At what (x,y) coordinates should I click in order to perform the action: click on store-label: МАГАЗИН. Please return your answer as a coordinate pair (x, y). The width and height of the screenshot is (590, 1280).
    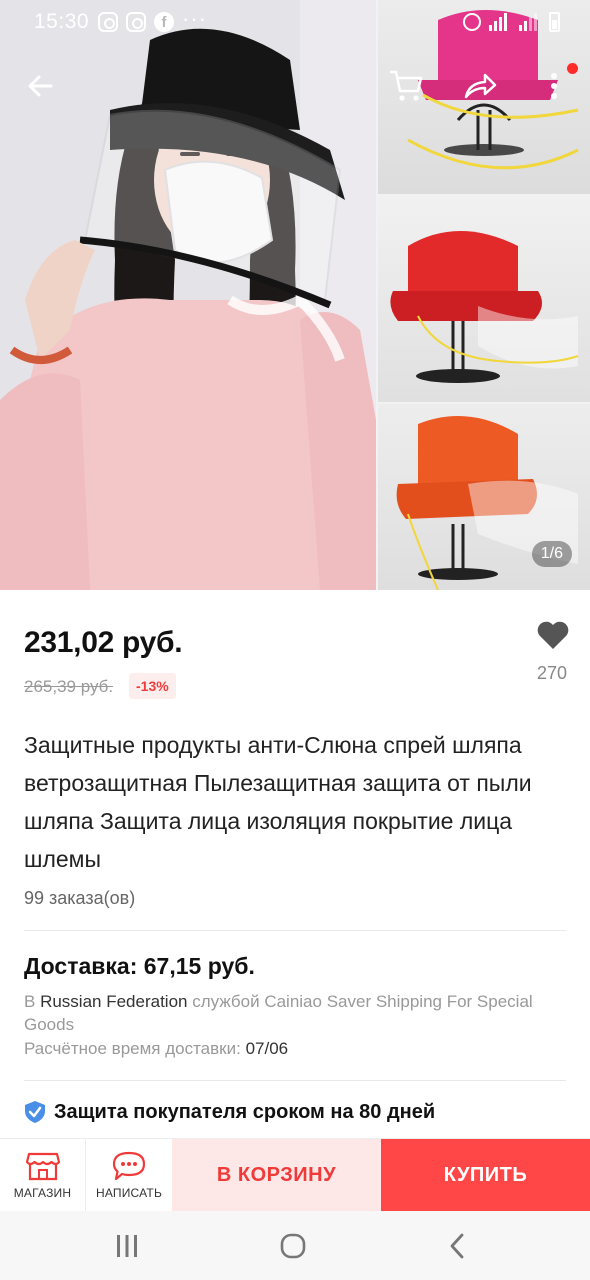
    Looking at the image, I should click on (42, 1193).